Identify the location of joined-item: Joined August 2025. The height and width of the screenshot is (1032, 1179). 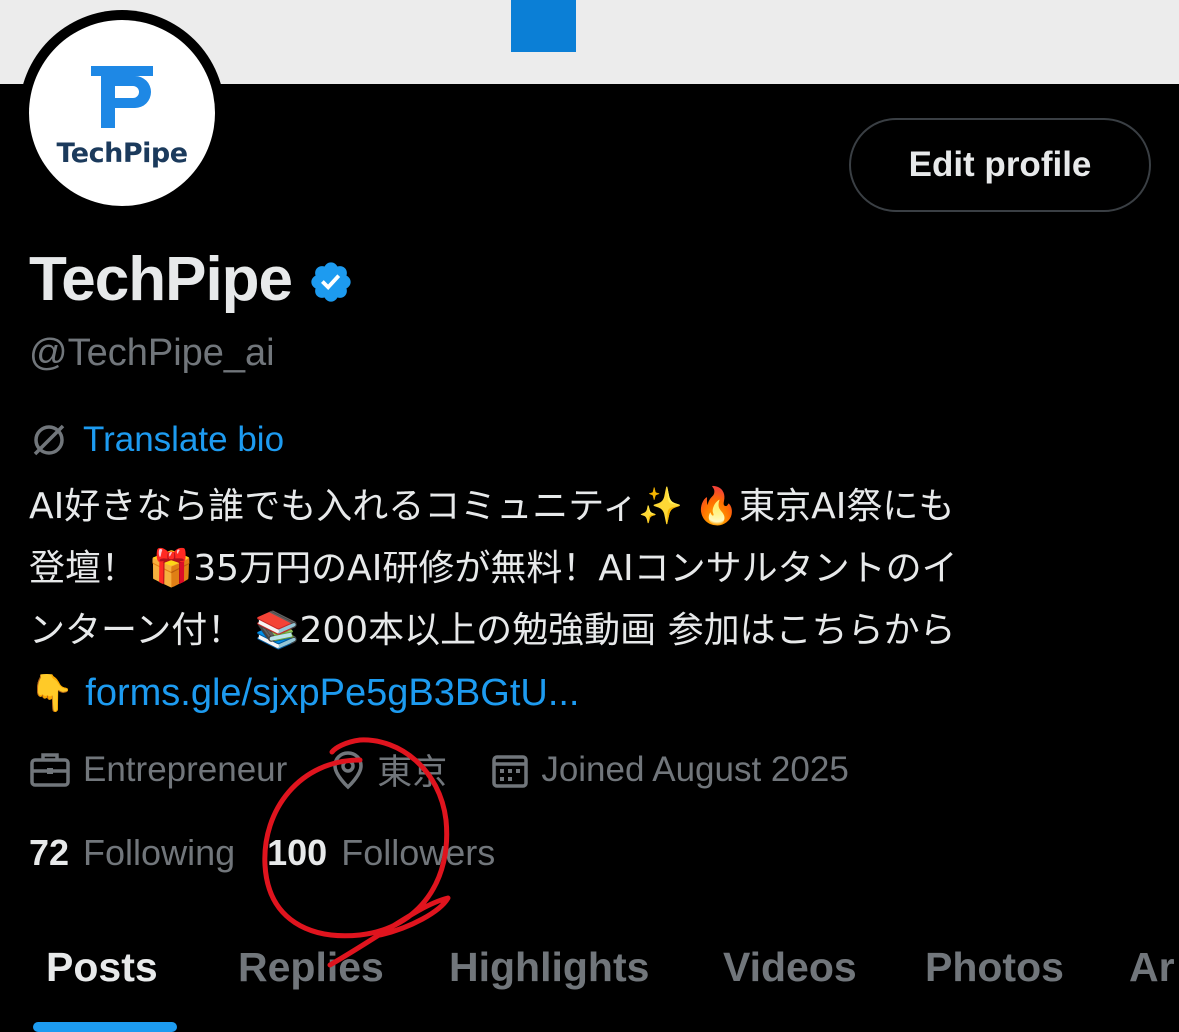
(670, 769).